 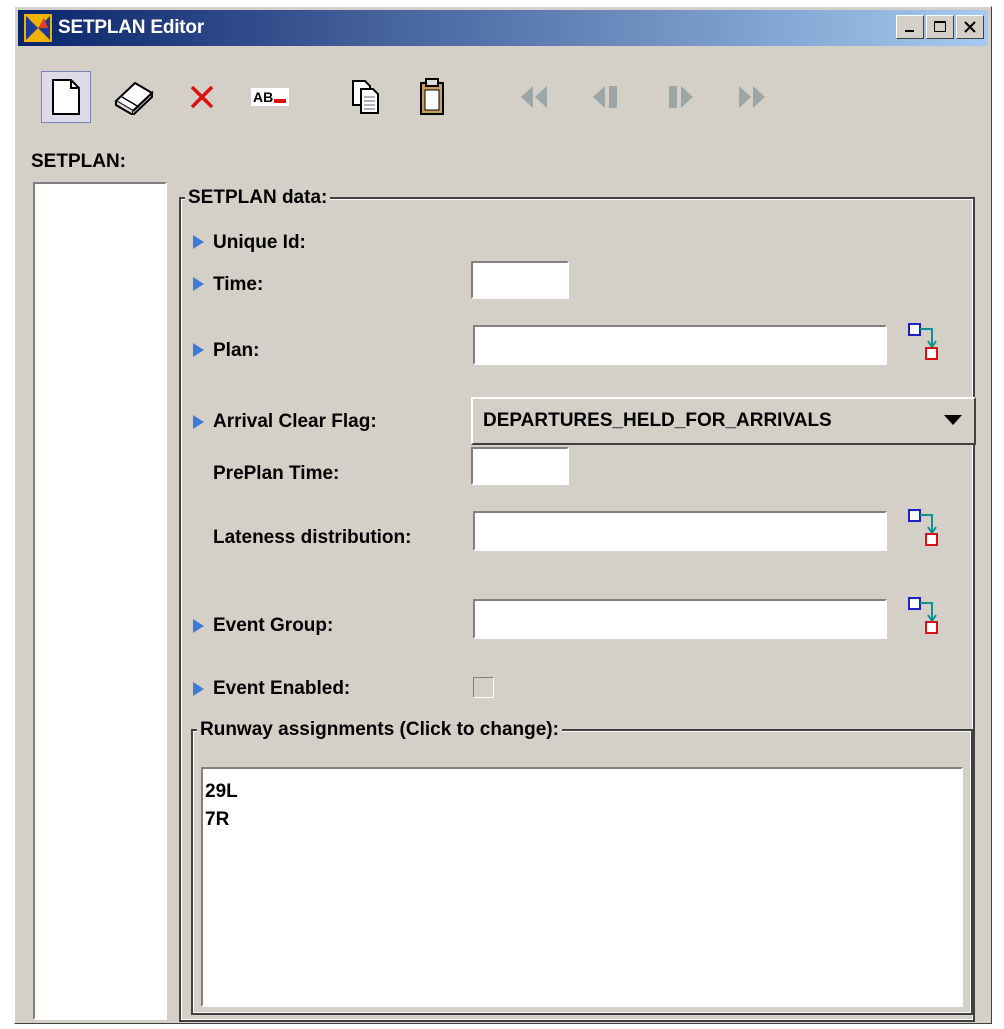 I want to click on maximize-button, so click(x=940, y=27).